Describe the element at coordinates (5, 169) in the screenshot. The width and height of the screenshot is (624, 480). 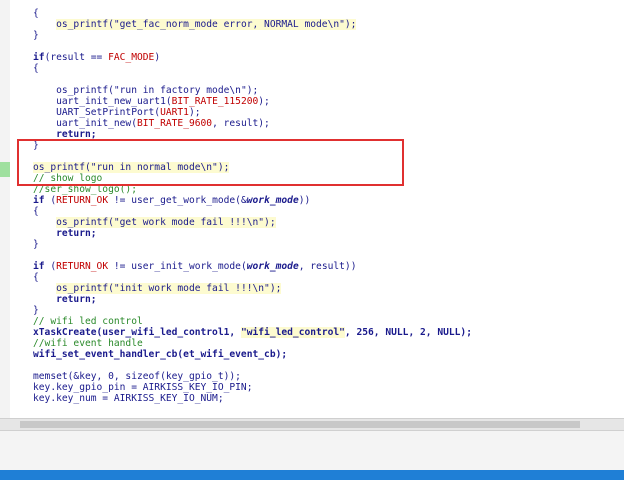
I see `change-marker` at that location.